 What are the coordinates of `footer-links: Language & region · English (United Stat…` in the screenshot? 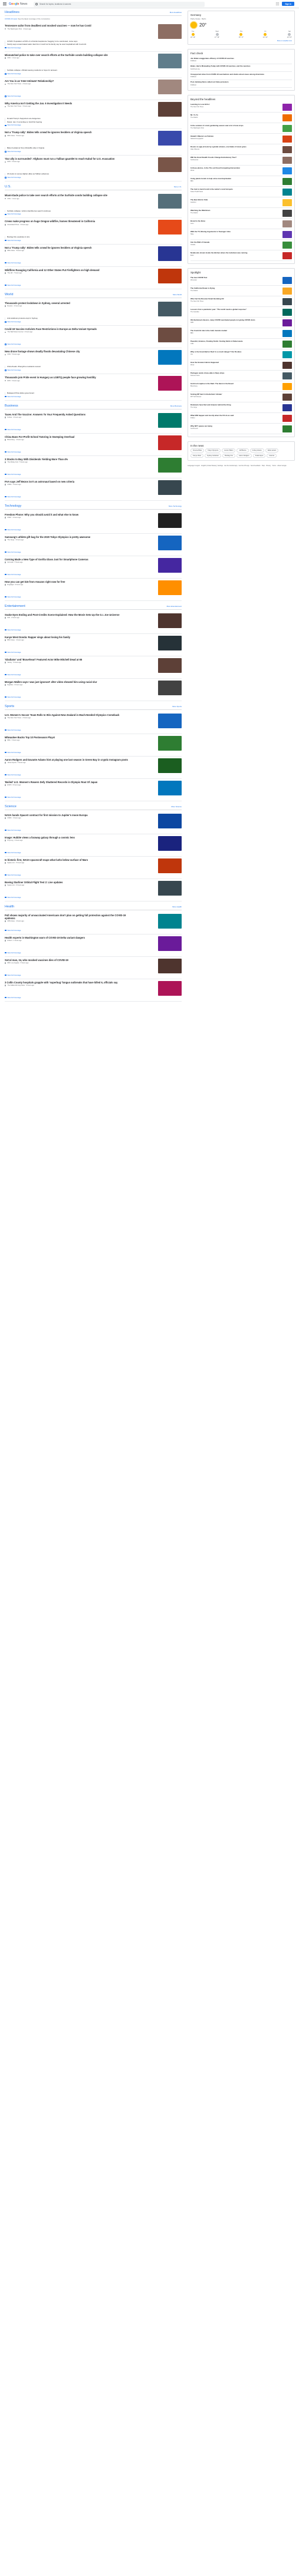 It's located at (241, 466).